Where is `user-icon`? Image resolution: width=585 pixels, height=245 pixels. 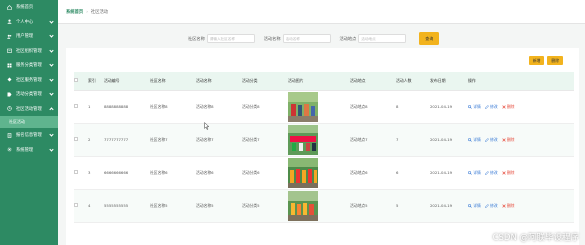 user-icon is located at coordinates (9, 21).